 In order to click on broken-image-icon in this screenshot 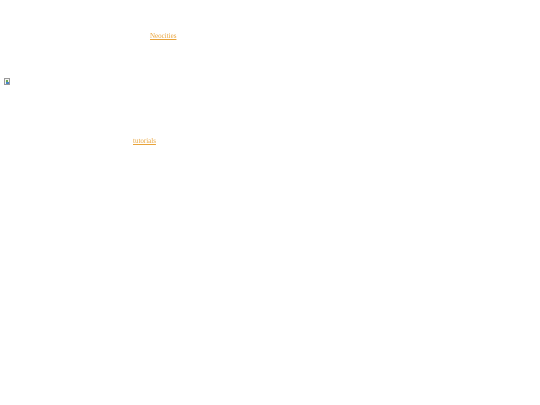, I will do `click(7, 81)`.